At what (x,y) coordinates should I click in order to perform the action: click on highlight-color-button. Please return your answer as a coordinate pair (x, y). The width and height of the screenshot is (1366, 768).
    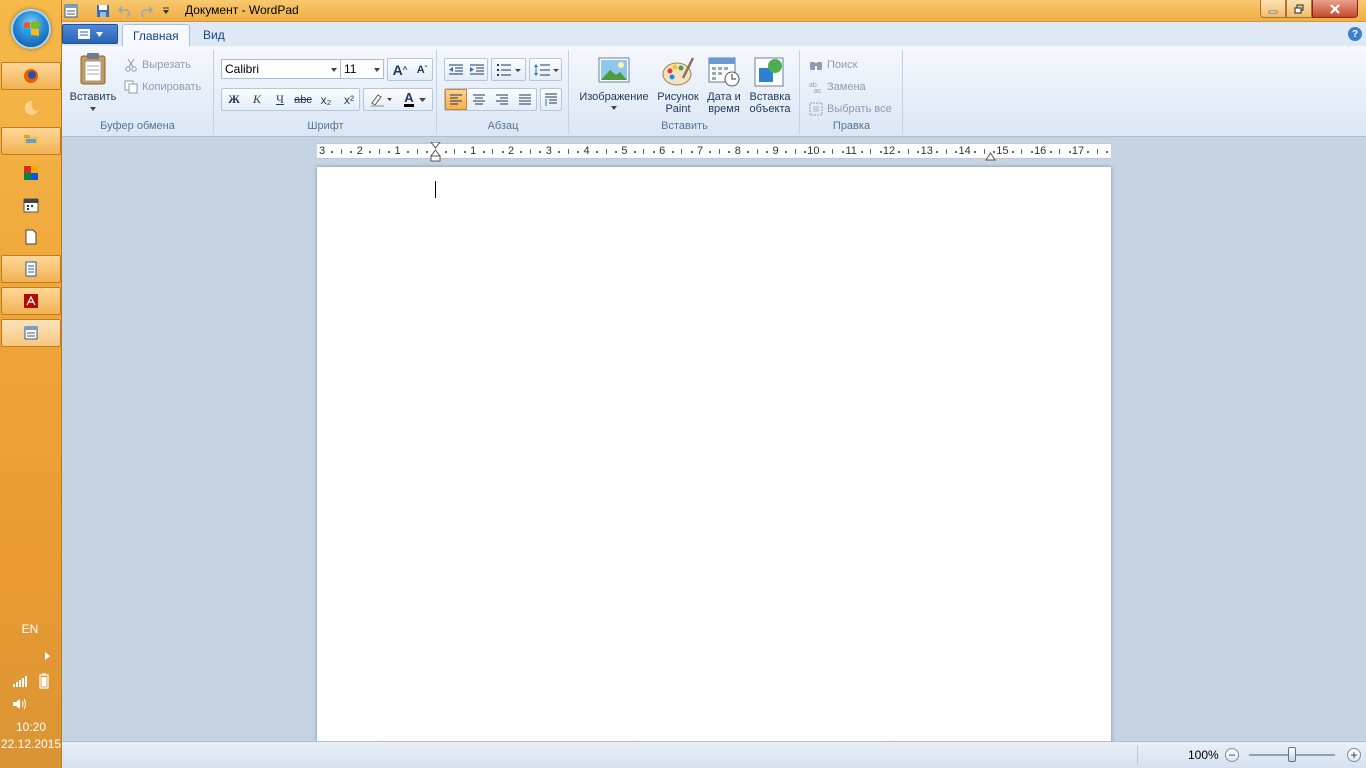
    Looking at the image, I should click on (381, 99).